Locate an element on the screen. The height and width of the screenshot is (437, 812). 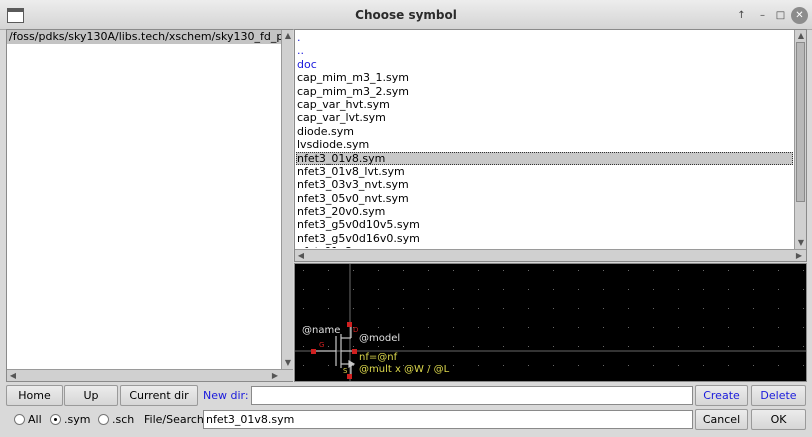
directory-entry: doc is located at coordinates (544, 64).